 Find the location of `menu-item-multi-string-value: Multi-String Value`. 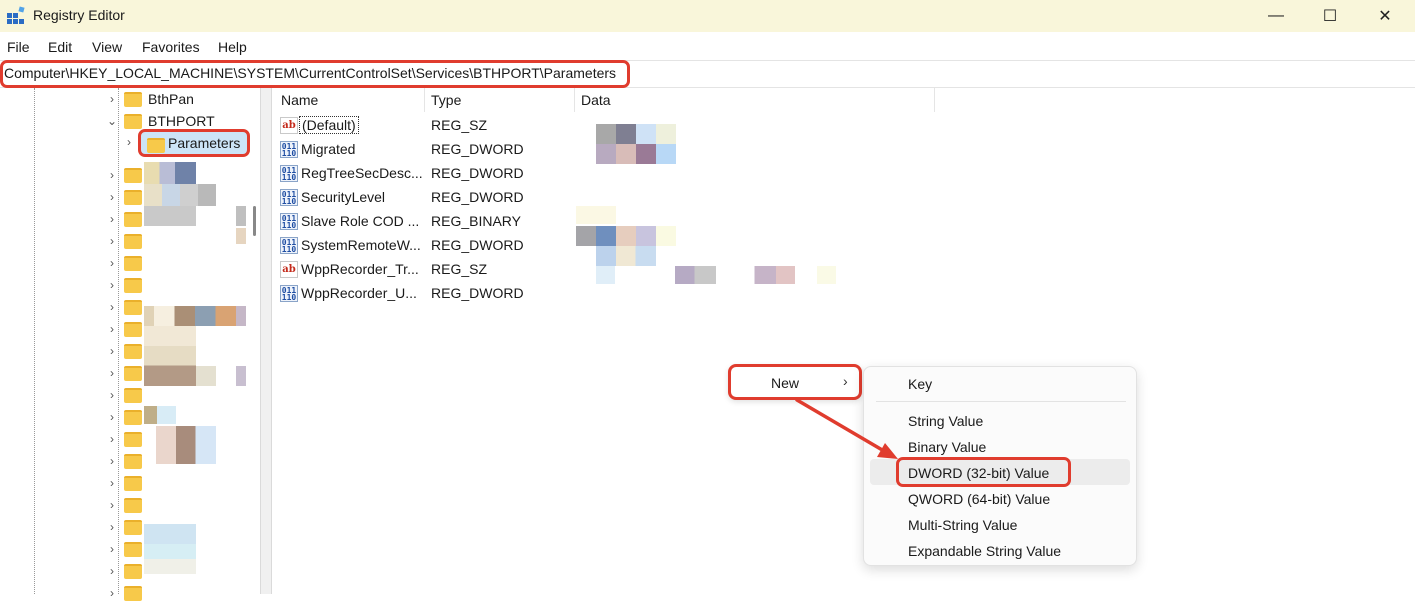

menu-item-multi-string-value: Multi-String Value is located at coordinates (962, 525).